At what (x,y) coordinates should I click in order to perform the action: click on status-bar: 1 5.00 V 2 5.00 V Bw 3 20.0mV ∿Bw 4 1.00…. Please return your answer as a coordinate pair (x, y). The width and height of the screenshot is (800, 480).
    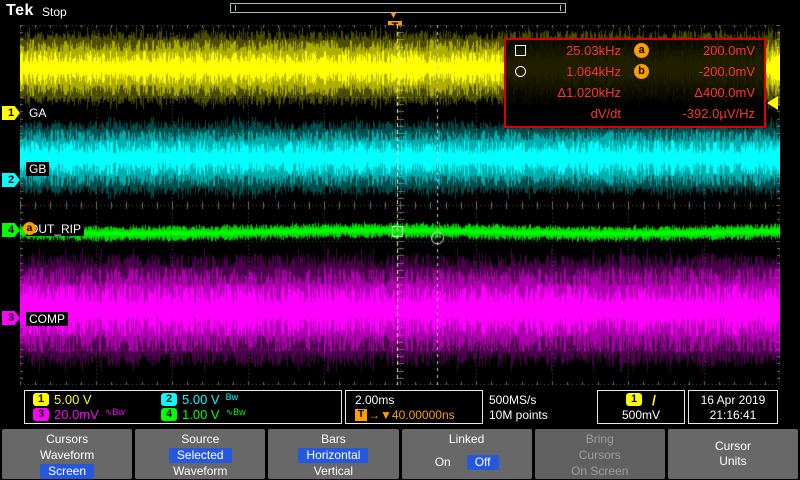
    Looking at the image, I should click on (400, 408).